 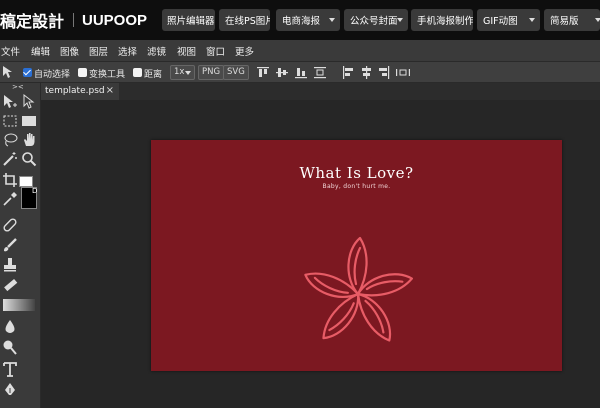 I want to click on foreground-color-swatch, so click(x=26, y=181).